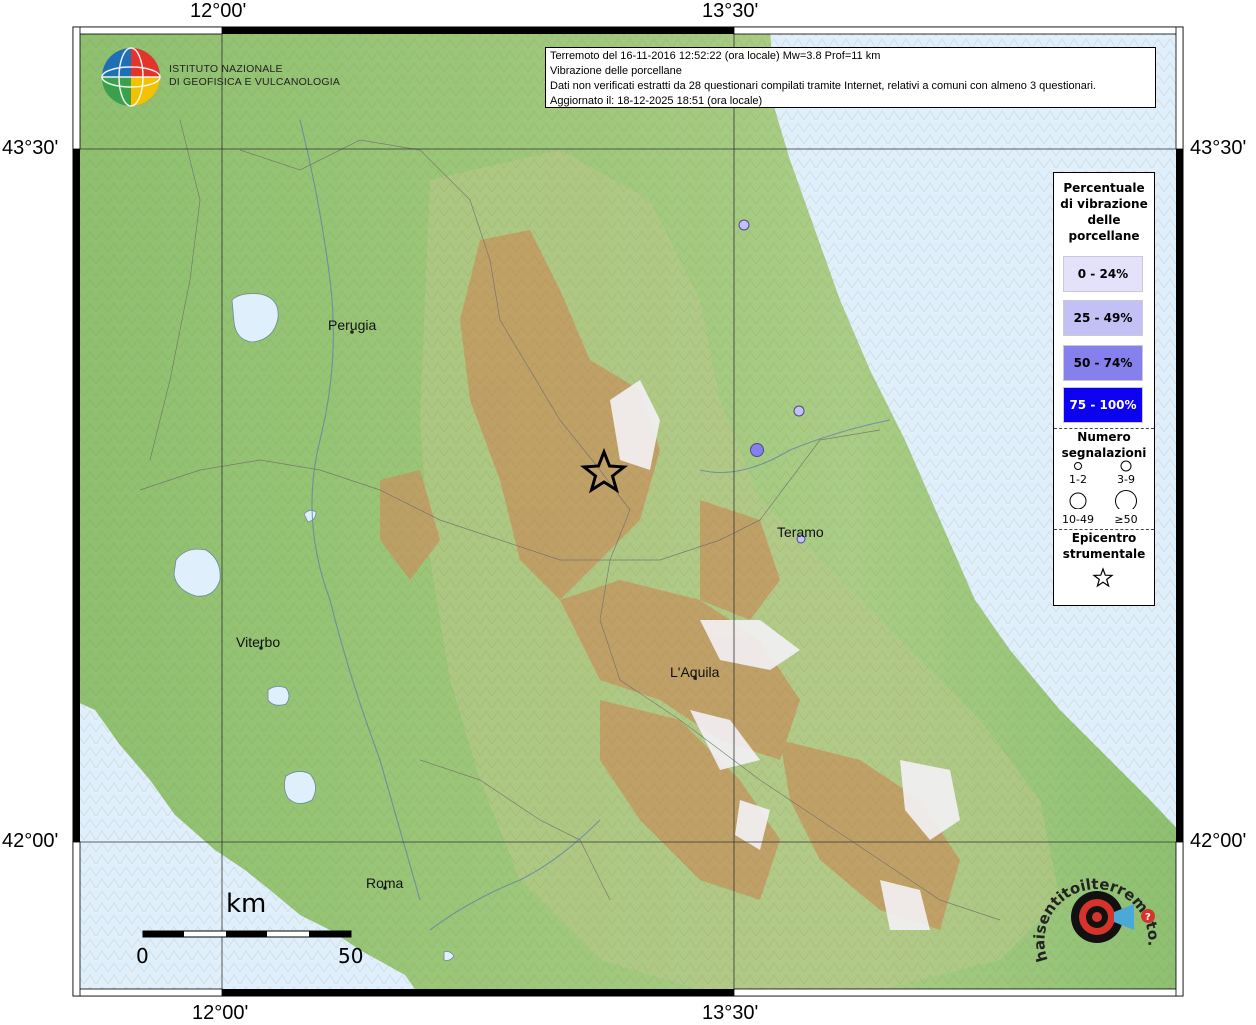  I want to click on logo-line-1: ISTITUTO NAZIONALE, so click(226, 69).